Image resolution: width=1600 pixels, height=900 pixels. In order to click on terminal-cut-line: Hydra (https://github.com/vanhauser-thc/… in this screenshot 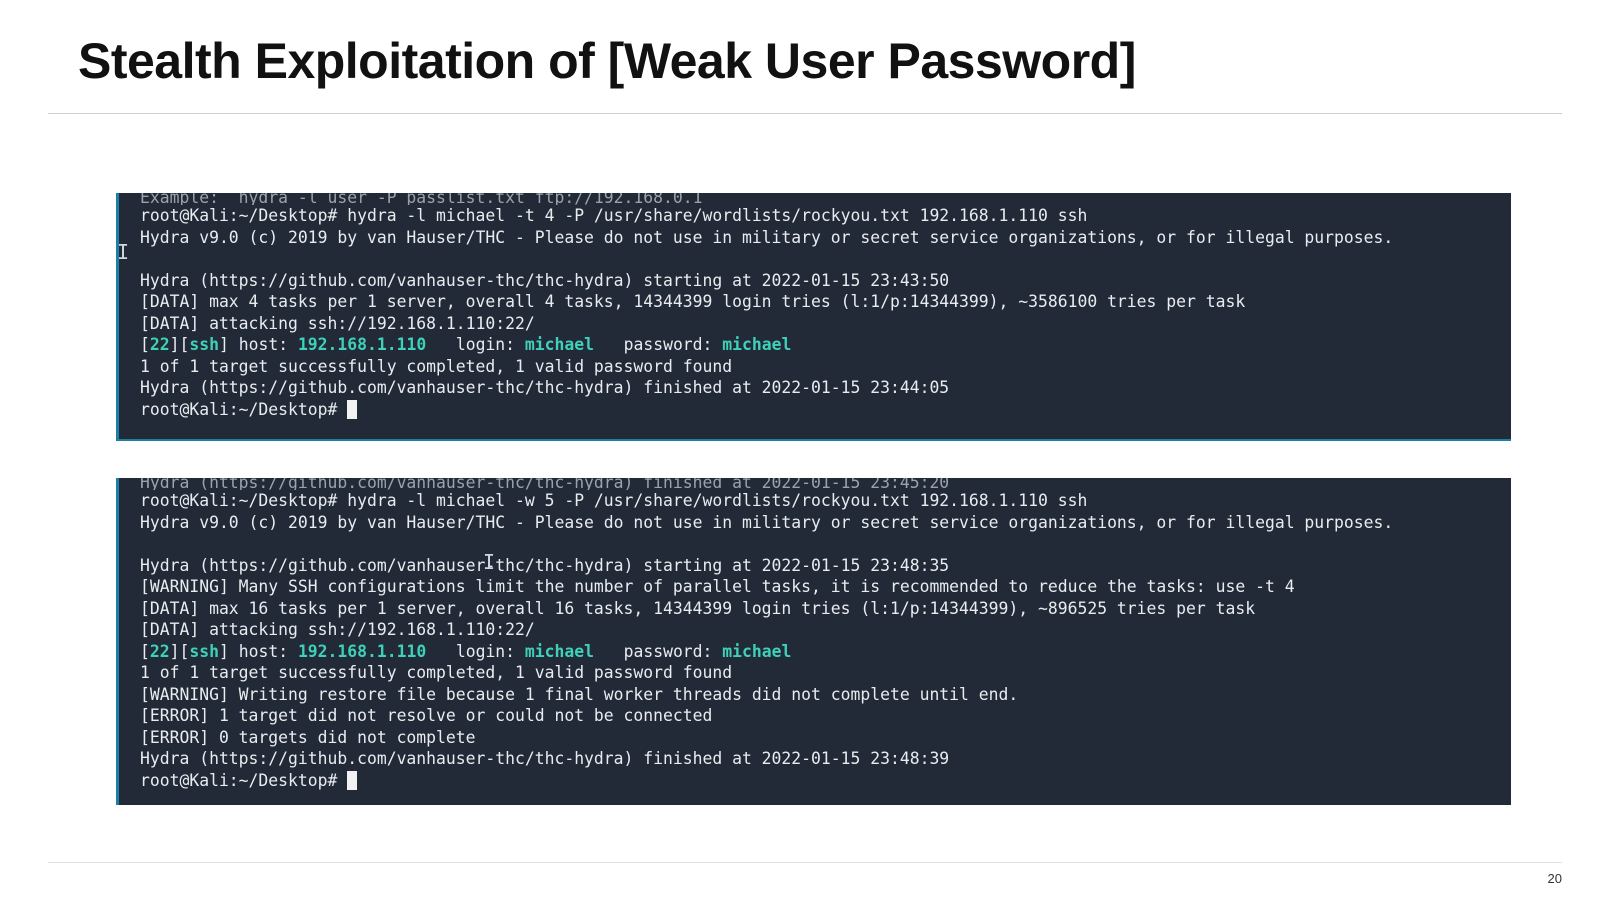, I will do `click(545, 484)`.